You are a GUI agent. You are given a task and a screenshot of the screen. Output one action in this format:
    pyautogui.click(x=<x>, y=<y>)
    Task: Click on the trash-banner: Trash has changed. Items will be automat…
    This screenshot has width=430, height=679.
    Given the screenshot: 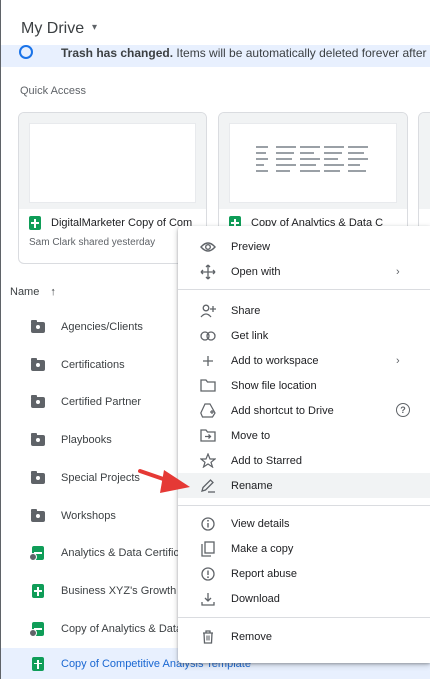 What is the action you would take?
    pyautogui.click(x=215, y=56)
    